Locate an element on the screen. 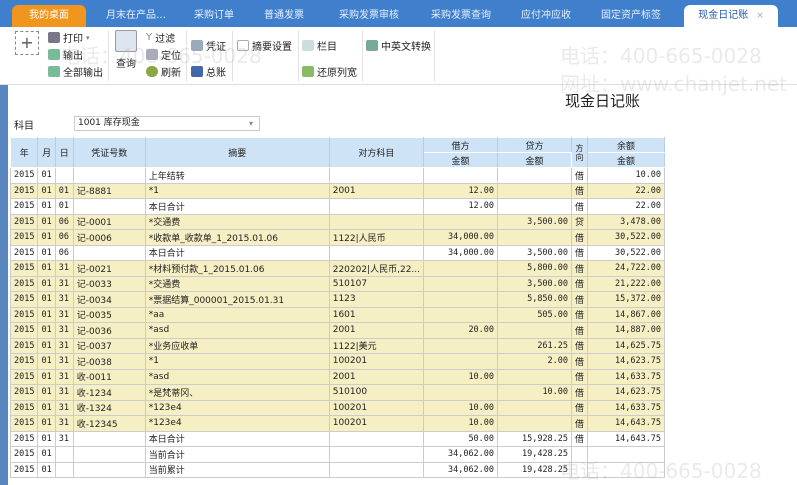  cell-credit: 3,500.00 is located at coordinates (535, 252).